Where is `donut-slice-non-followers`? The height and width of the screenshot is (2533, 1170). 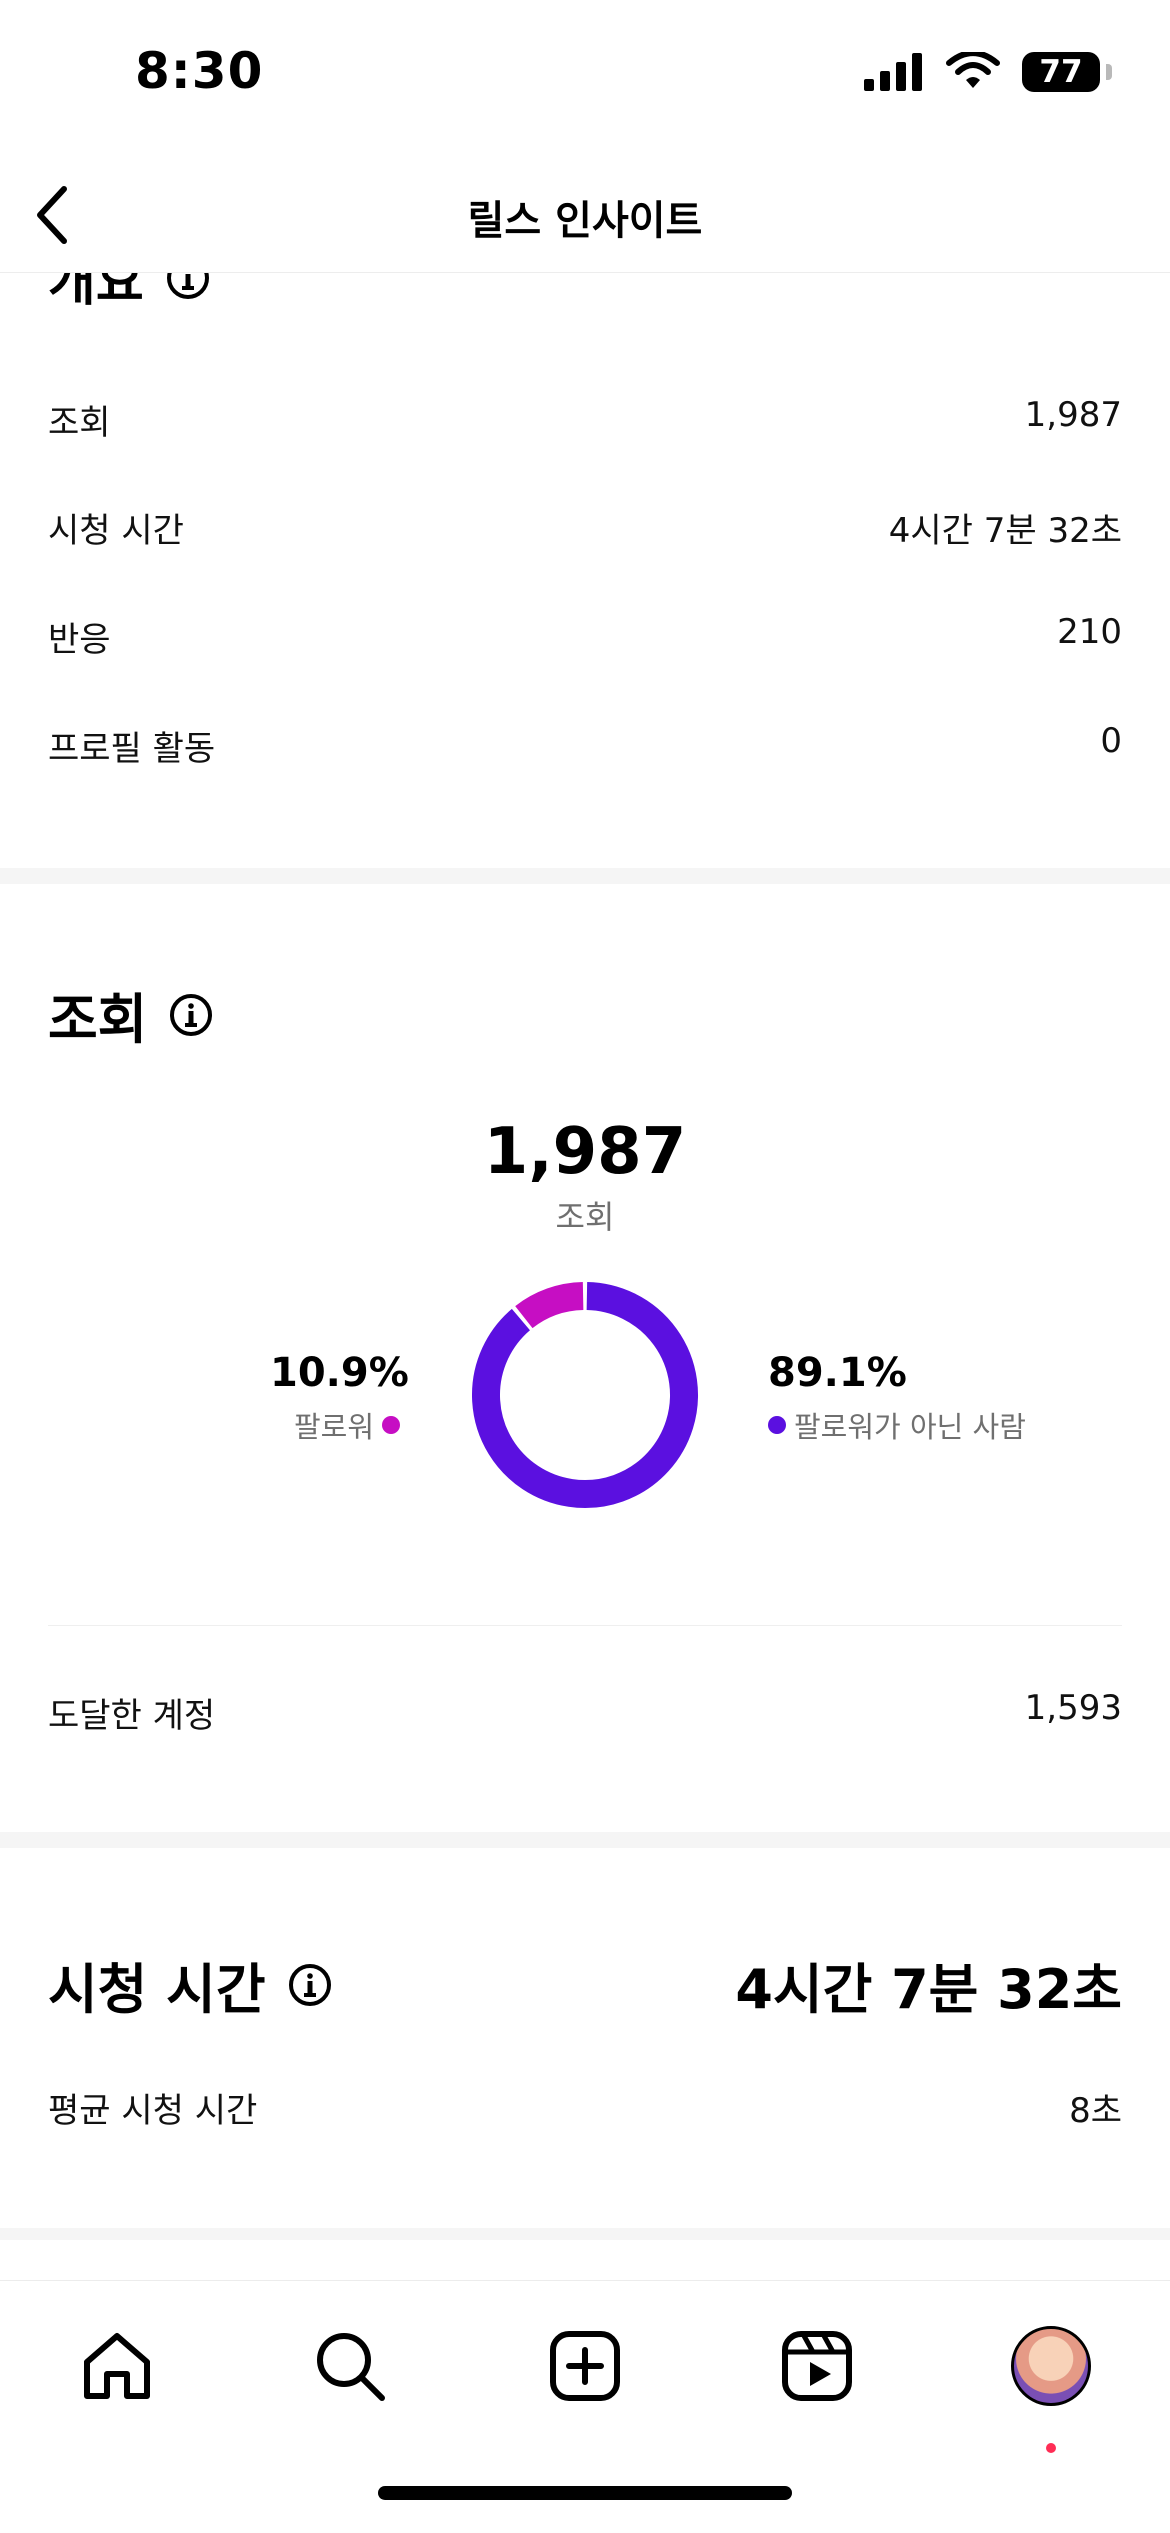
donut-slice-non-followers is located at coordinates (585, 1395).